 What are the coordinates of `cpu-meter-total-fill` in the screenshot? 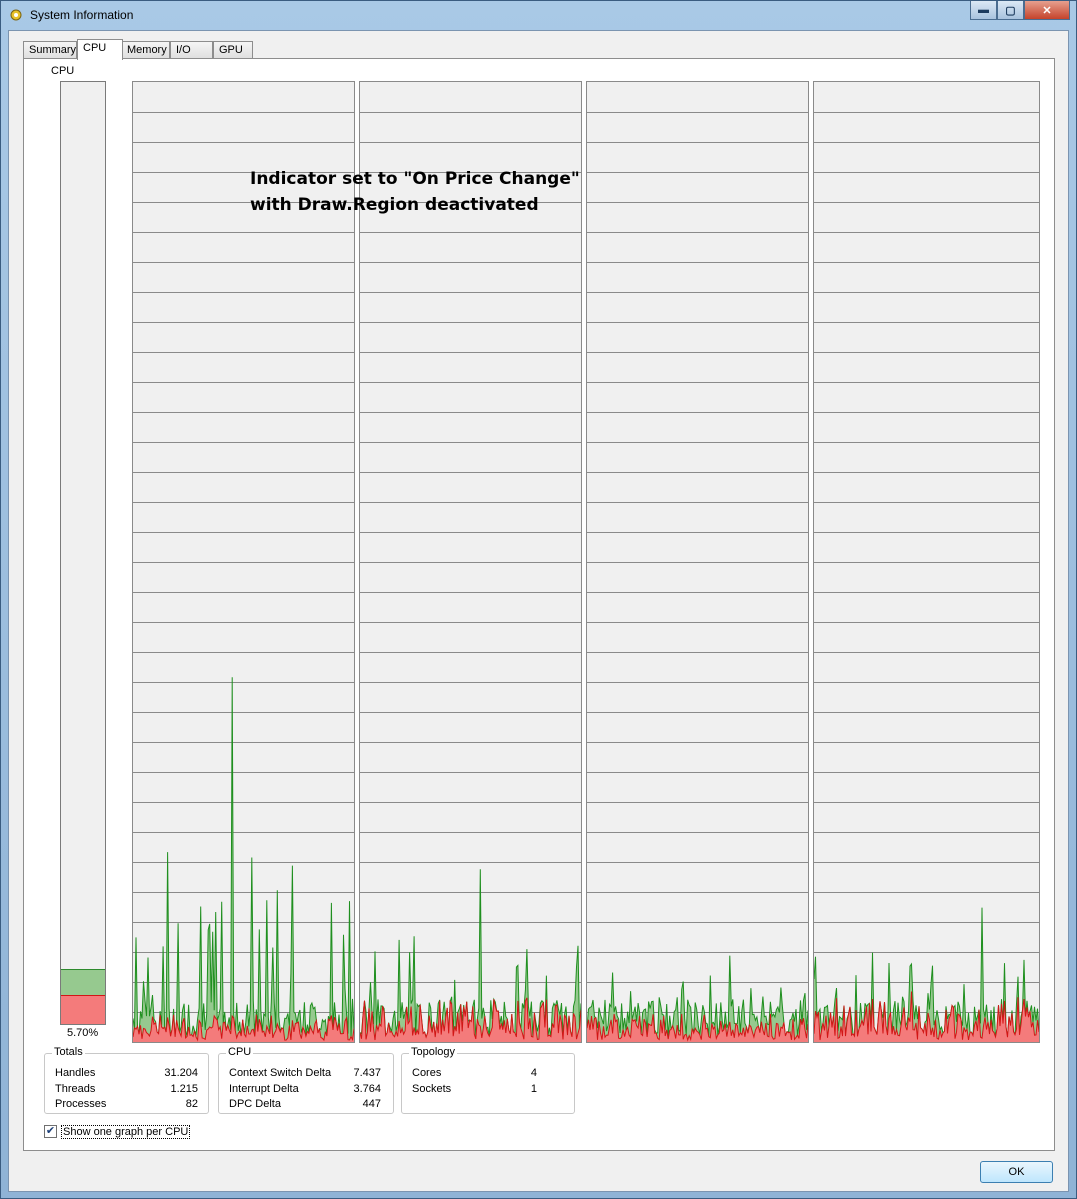 It's located at (83, 982).